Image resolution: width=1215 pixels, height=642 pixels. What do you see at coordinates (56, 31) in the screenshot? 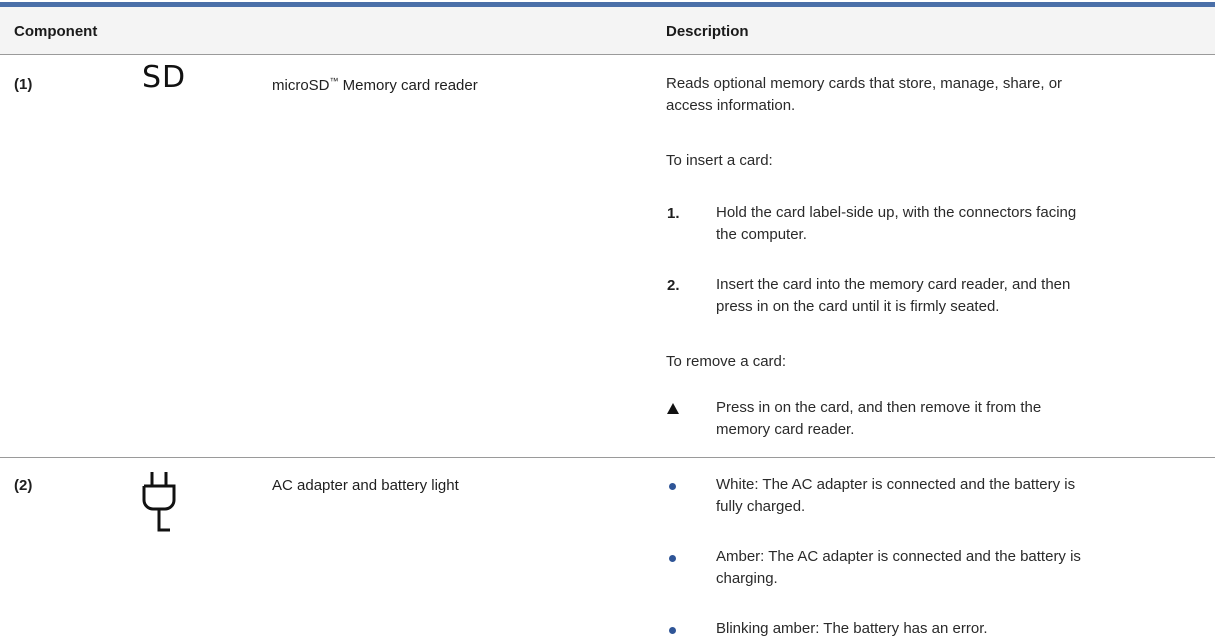
I see `header-component: Component` at bounding box center [56, 31].